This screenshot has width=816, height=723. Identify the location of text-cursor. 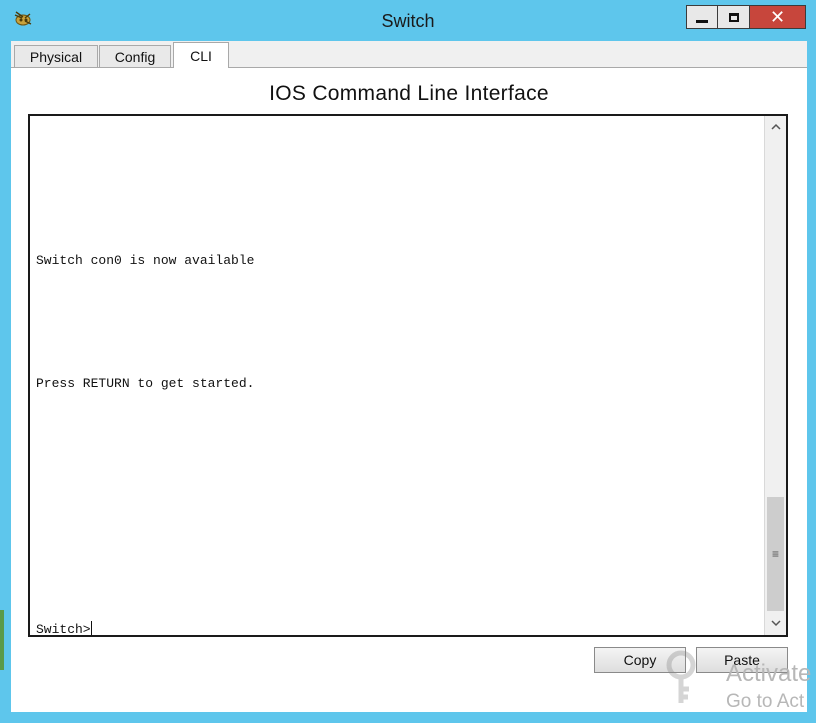
(91, 628).